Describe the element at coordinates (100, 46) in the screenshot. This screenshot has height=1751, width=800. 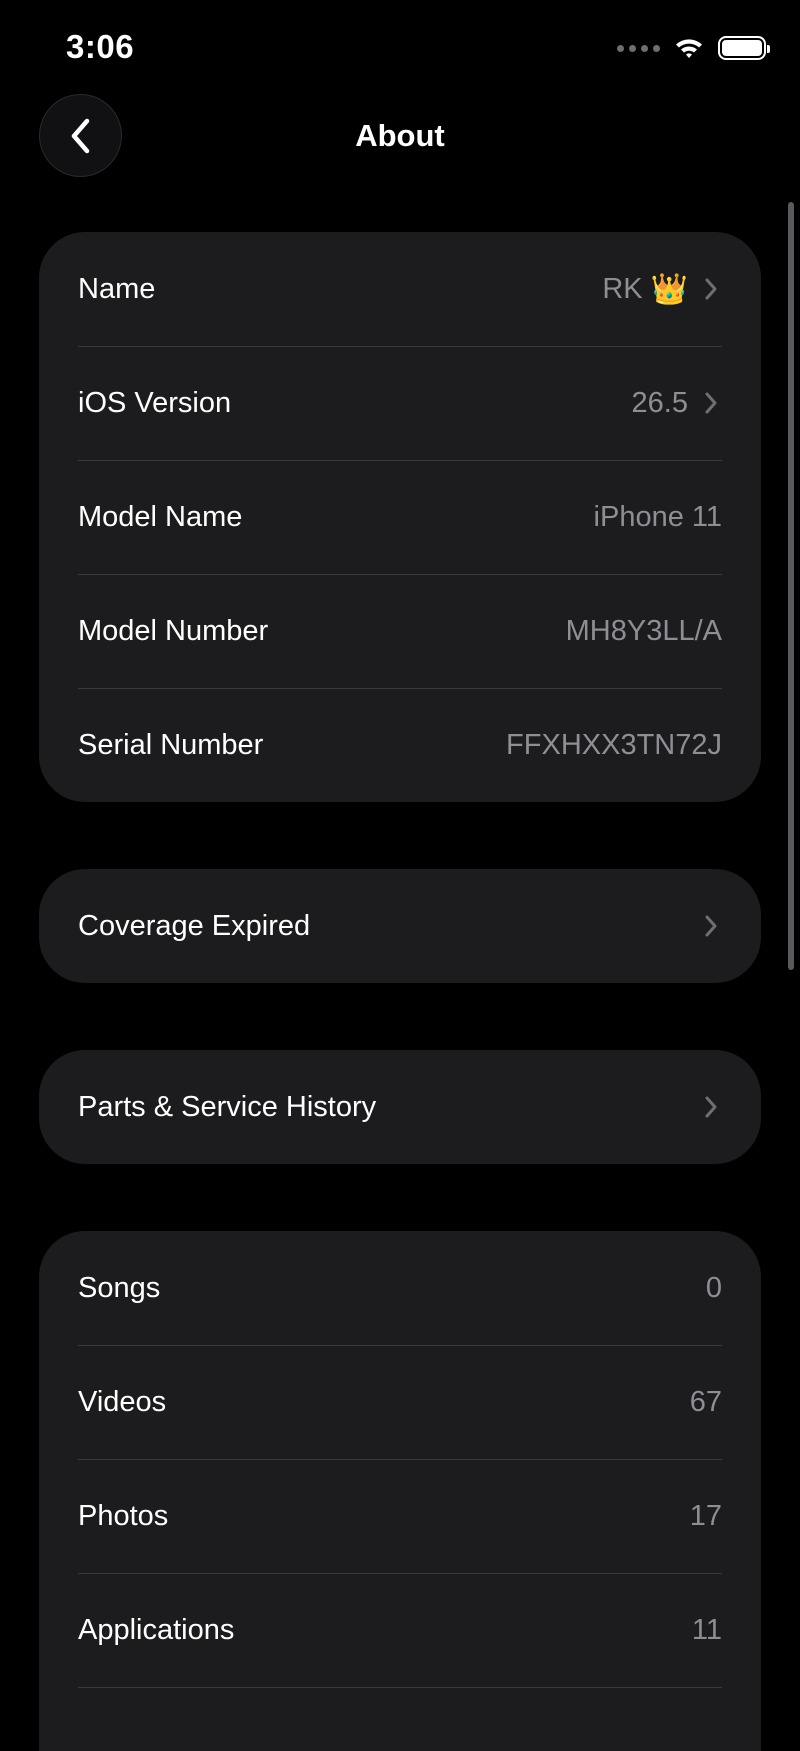
I see `status-time: 3:06` at that location.